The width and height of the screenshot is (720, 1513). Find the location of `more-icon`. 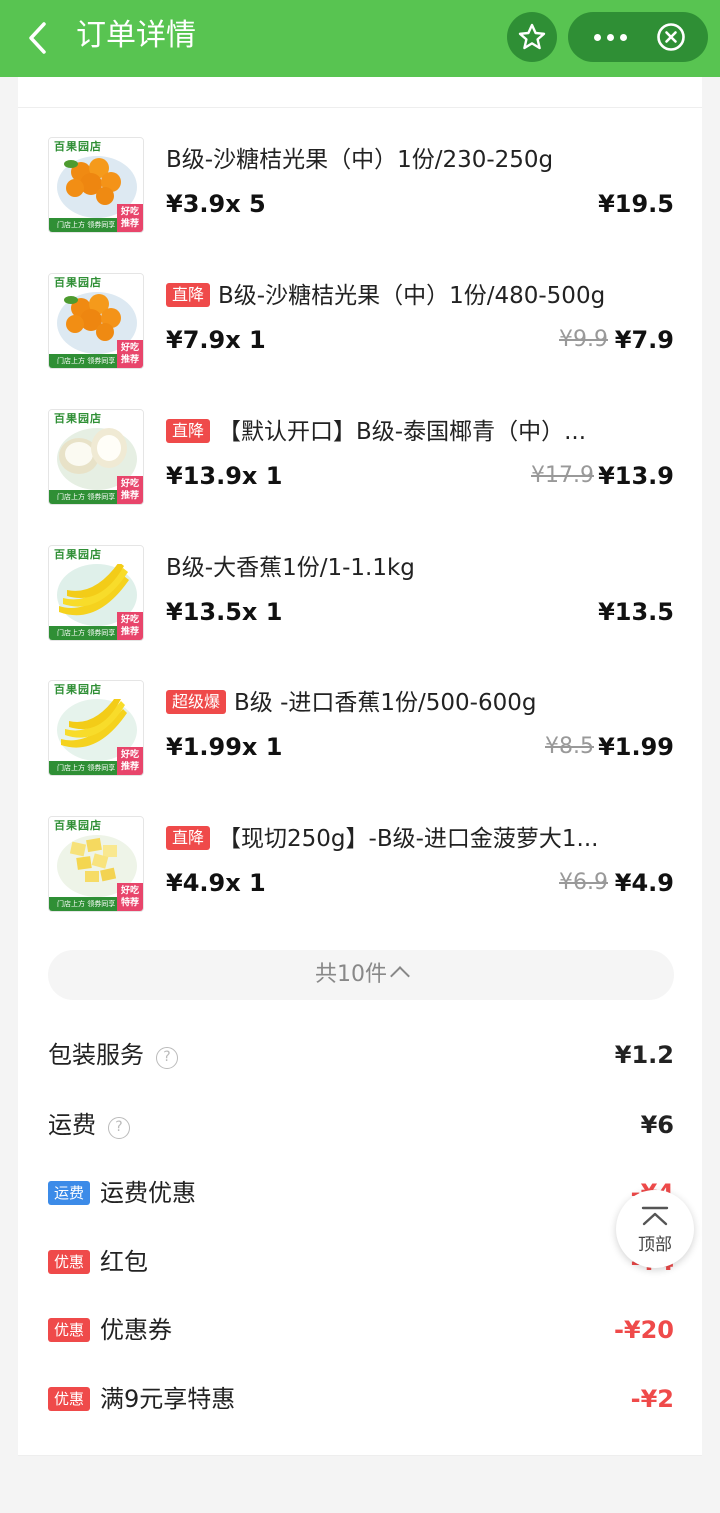

more-icon is located at coordinates (610, 37).